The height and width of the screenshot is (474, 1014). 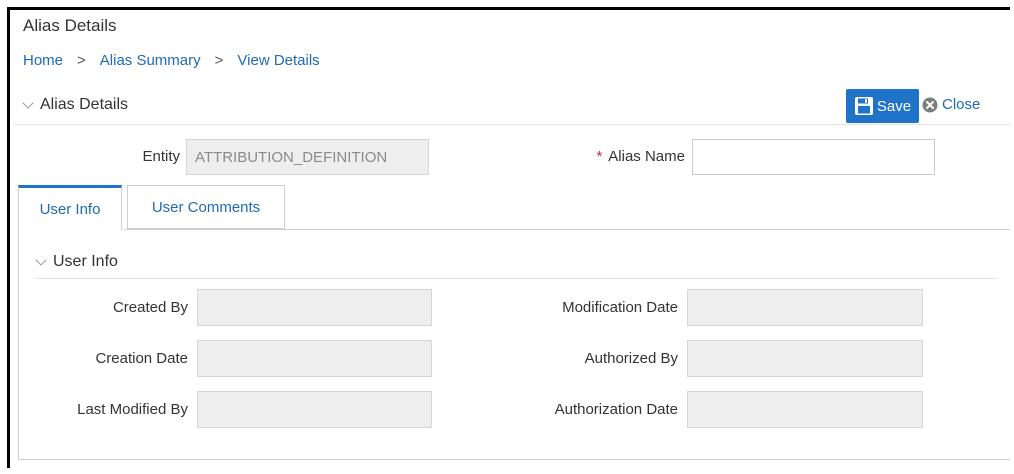 I want to click on creation-date-field, so click(x=314, y=358).